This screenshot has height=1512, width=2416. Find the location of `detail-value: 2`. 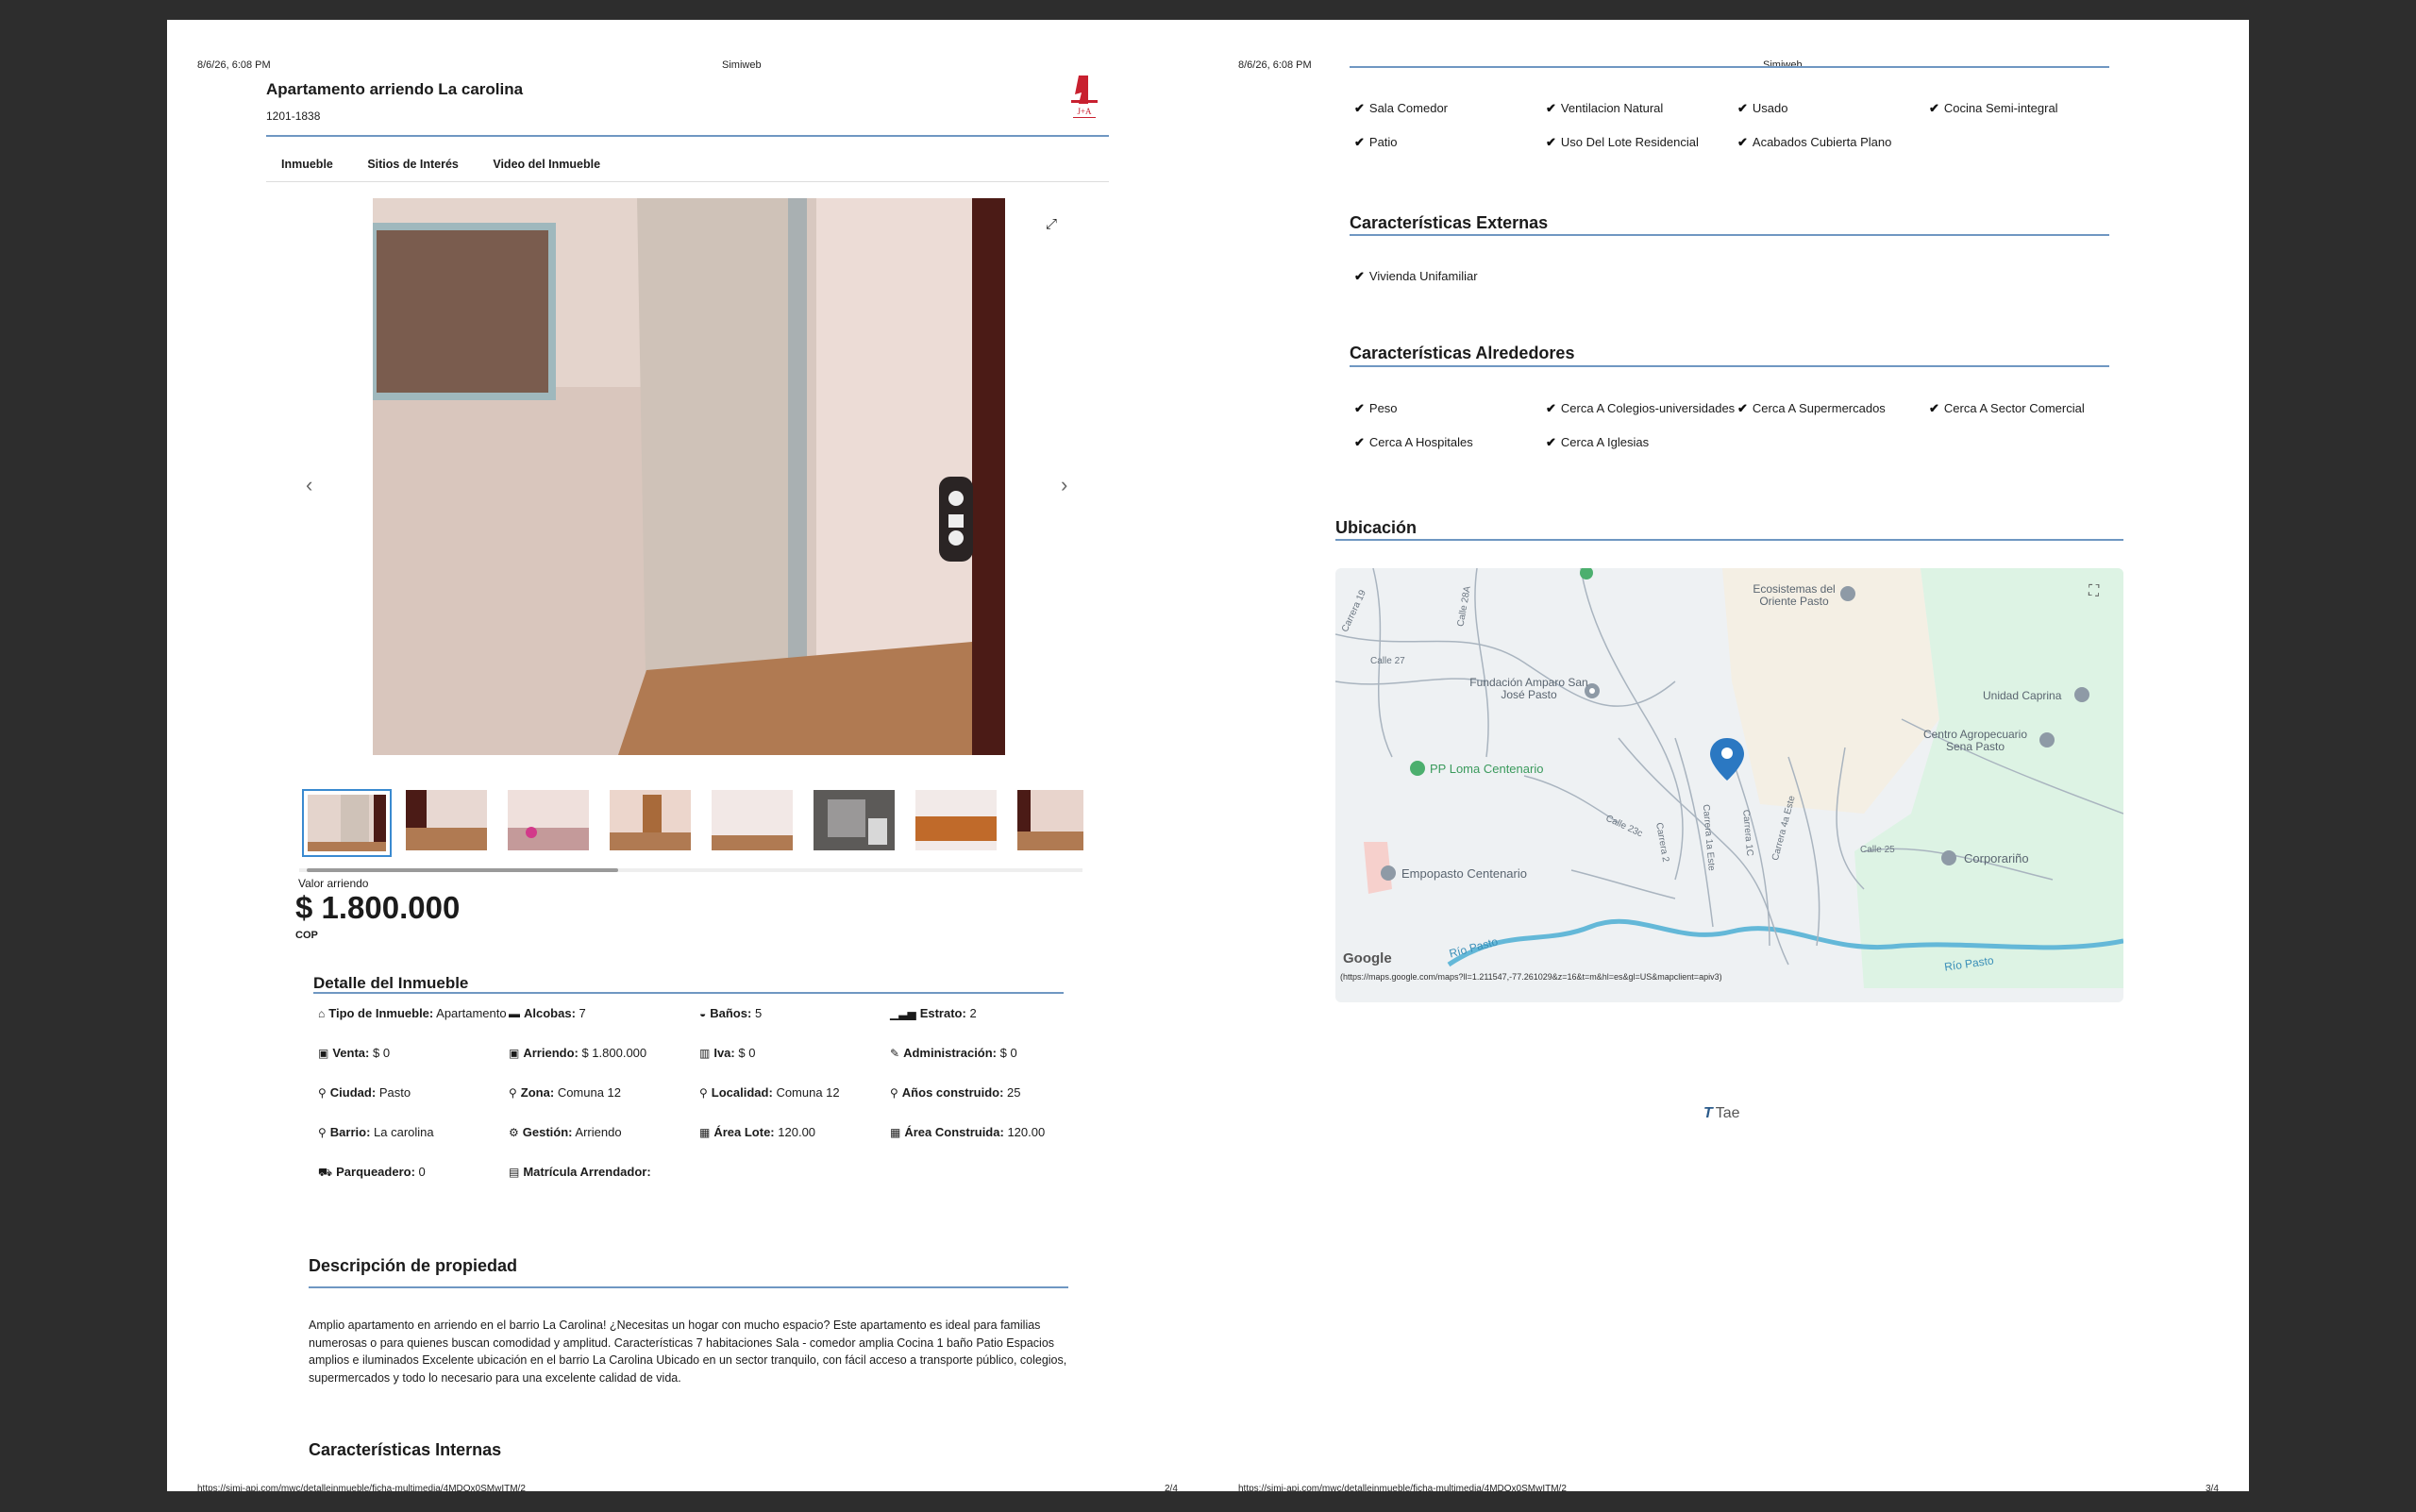

detail-value: 2 is located at coordinates (973, 1013).